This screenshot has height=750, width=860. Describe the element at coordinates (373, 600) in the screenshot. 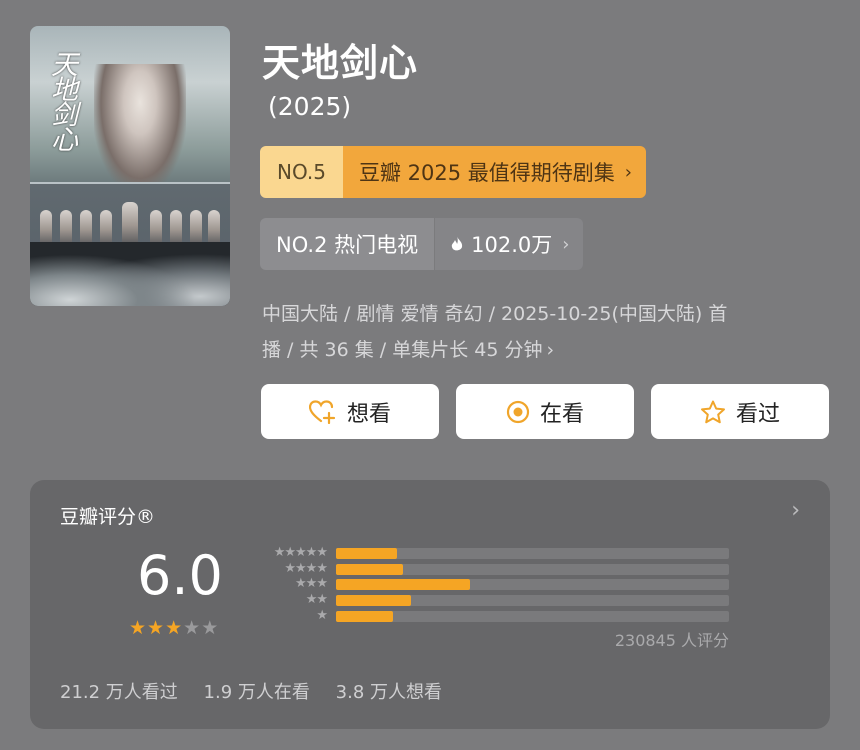

I see `rating-bar-2-star` at that location.